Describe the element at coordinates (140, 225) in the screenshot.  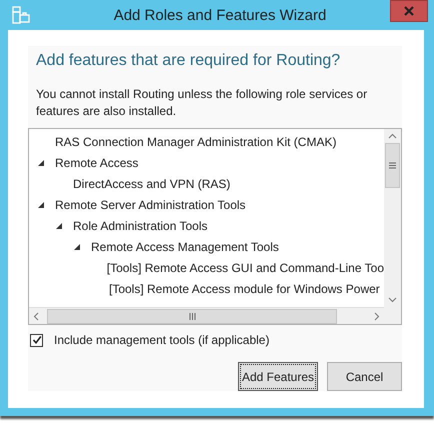
I see `tree-item: Role Administration Tools` at that location.